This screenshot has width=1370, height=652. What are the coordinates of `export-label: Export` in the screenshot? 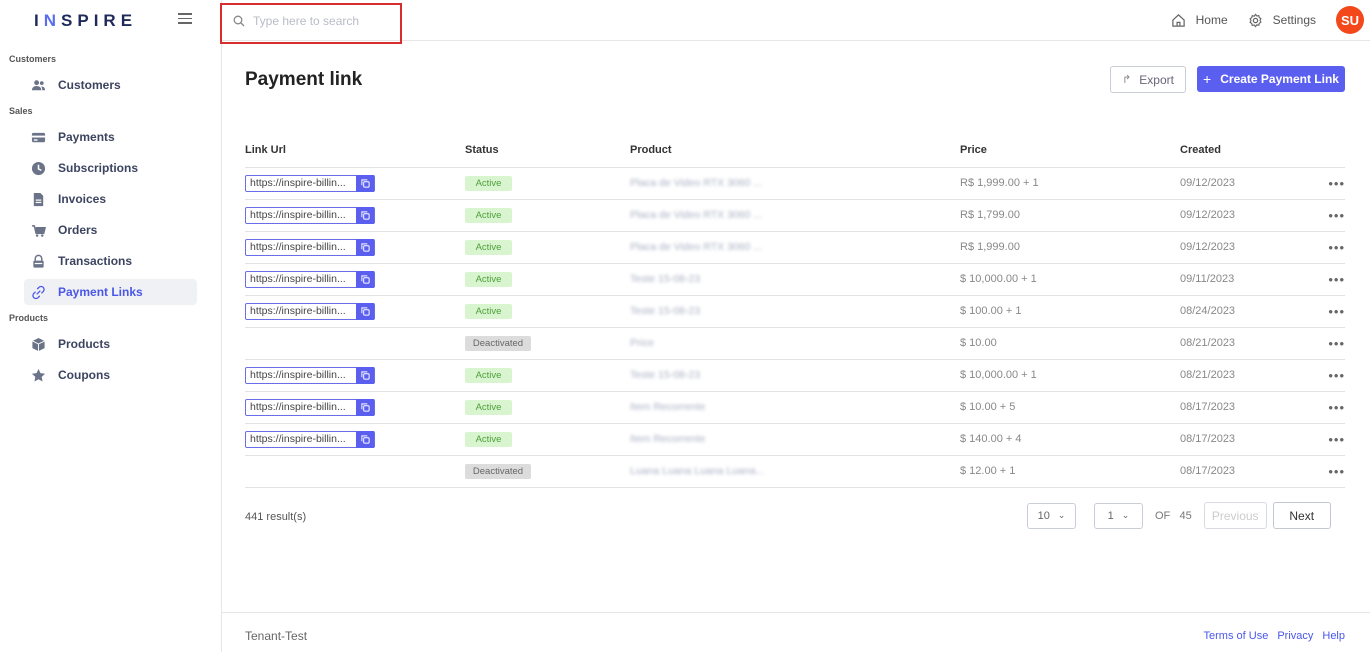 It's located at (1156, 79).